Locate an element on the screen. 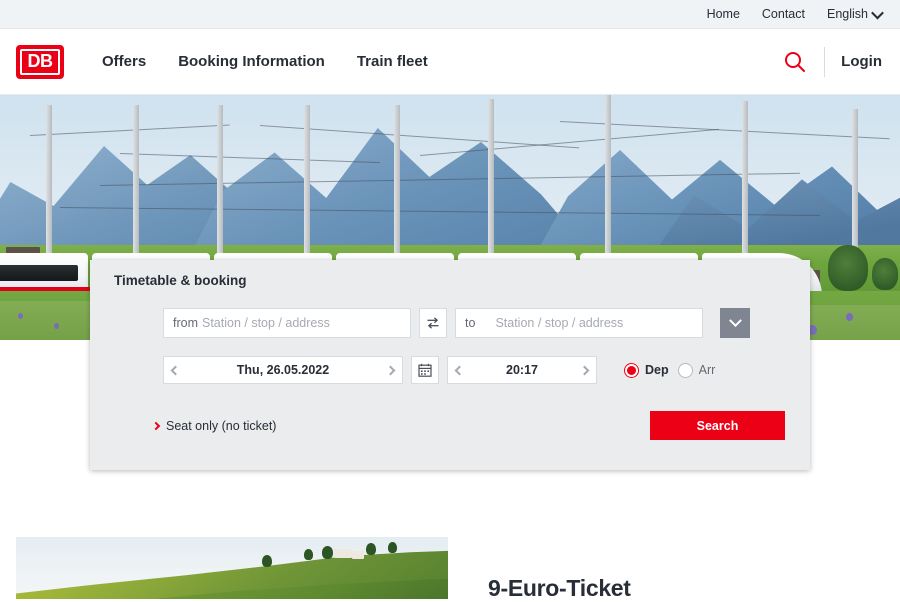 The image size is (900, 602). nav-item-train-fleet: Train fleet is located at coordinates (392, 61).